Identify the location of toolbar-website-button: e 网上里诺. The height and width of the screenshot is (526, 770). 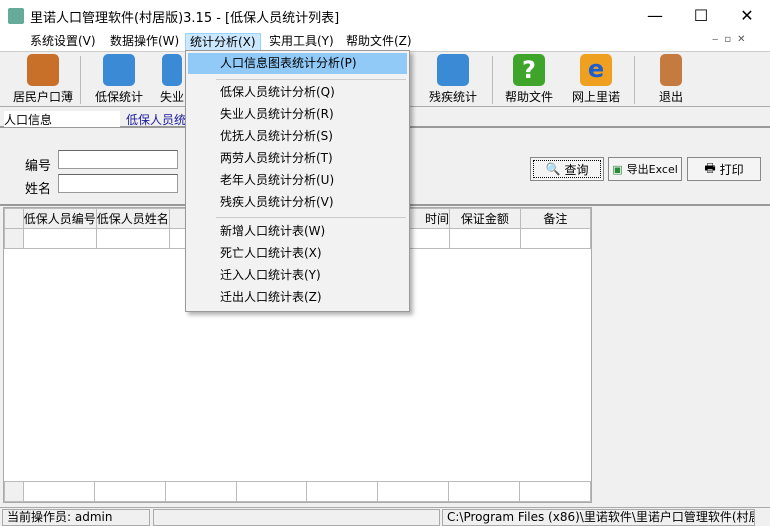
(596, 79).